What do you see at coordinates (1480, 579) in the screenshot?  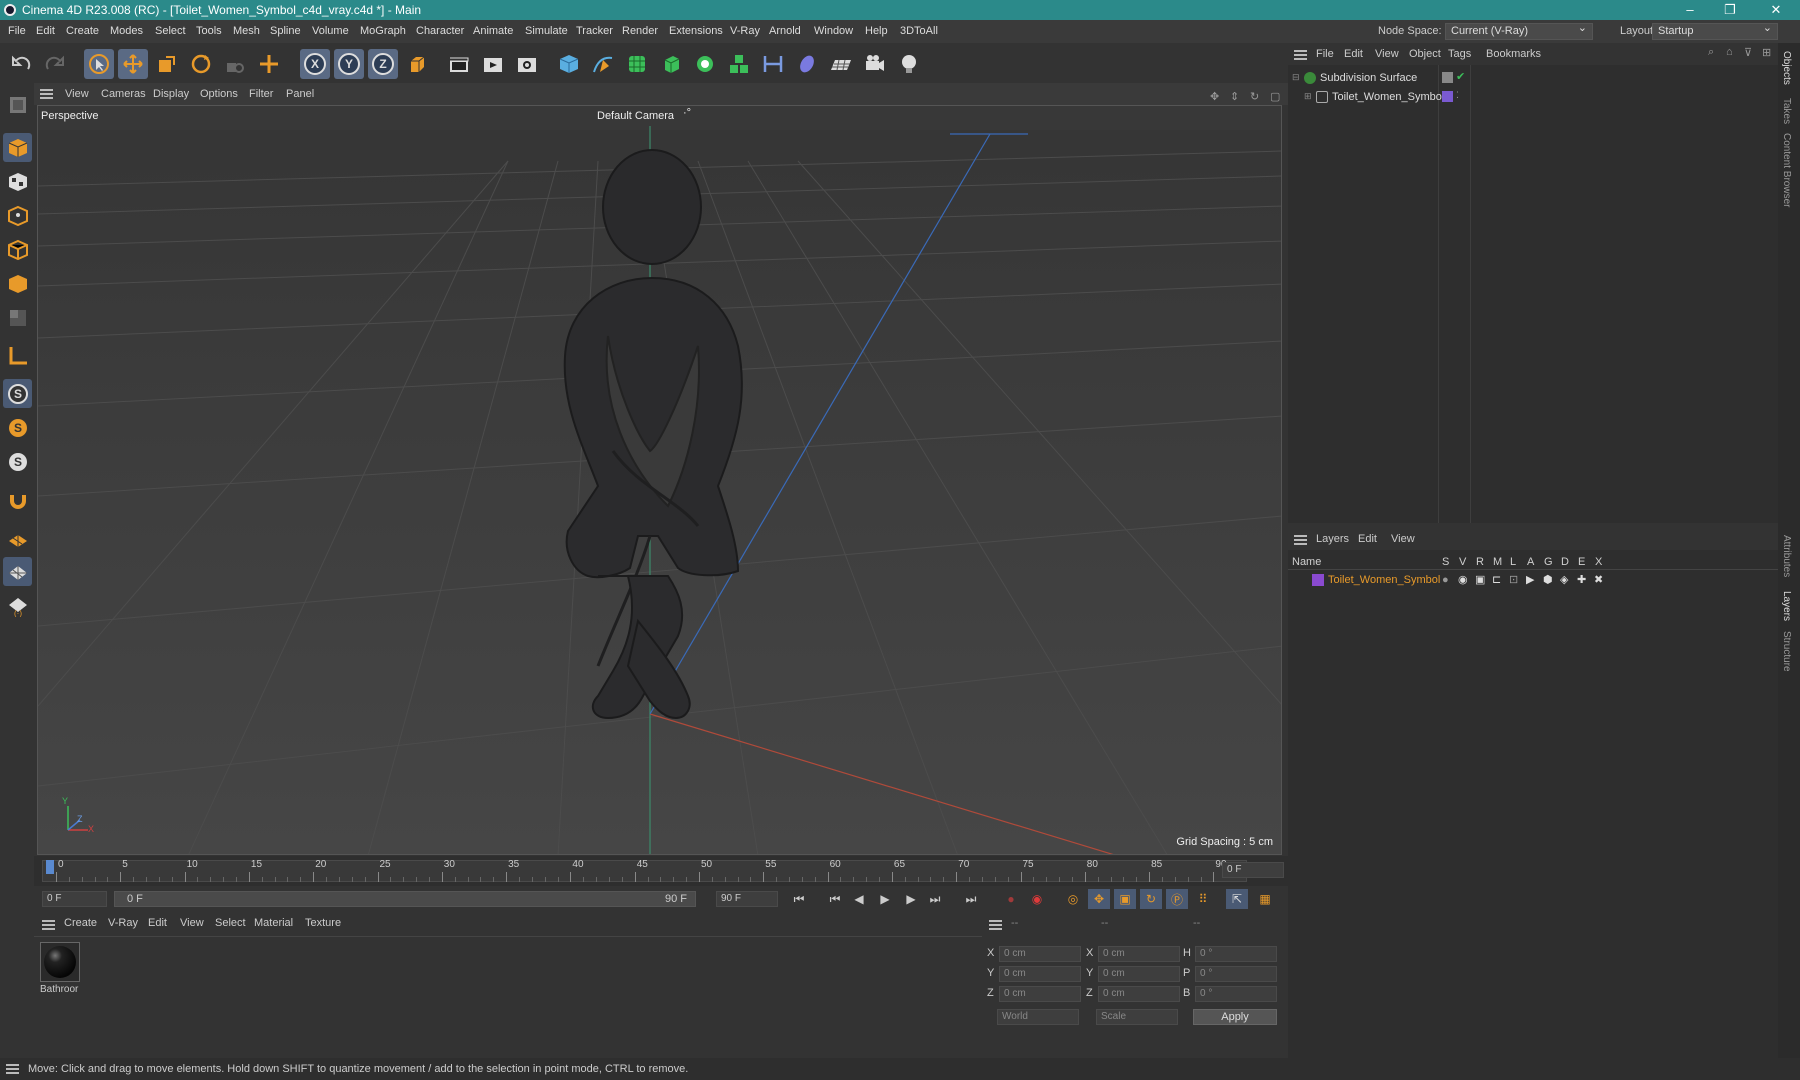 I see `layer-render-icon: ▣` at bounding box center [1480, 579].